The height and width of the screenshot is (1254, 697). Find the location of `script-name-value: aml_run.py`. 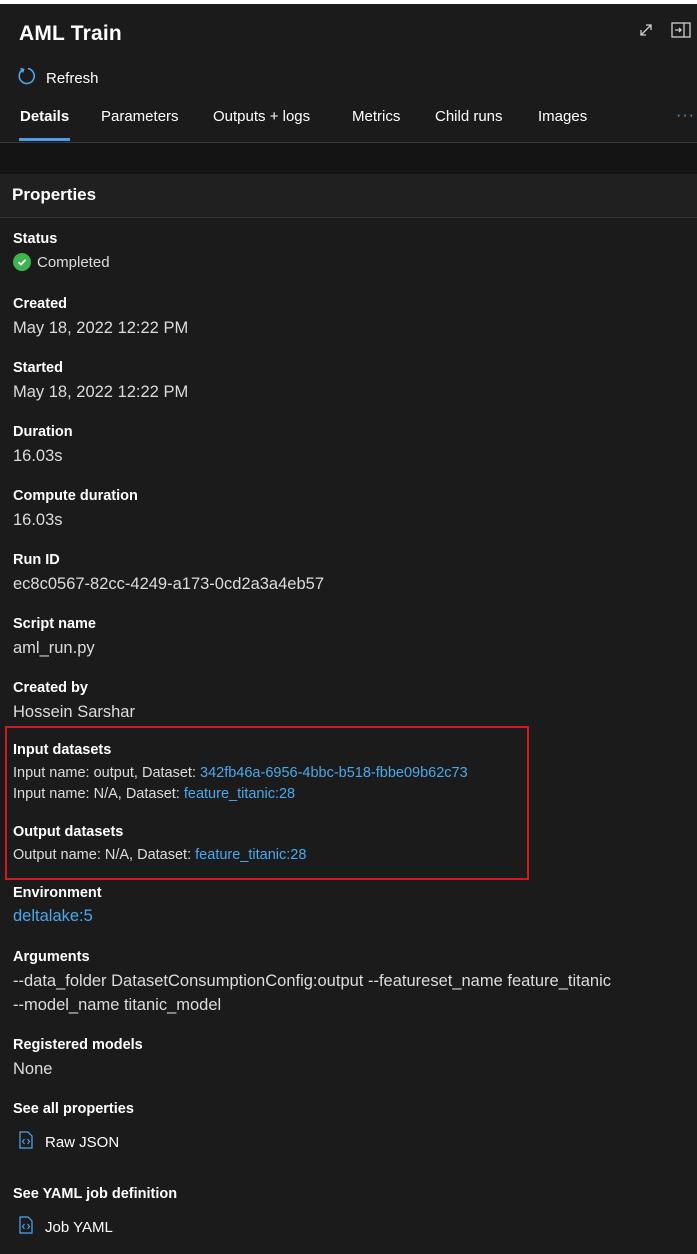

script-name-value: aml_run.py is located at coordinates (54, 648).